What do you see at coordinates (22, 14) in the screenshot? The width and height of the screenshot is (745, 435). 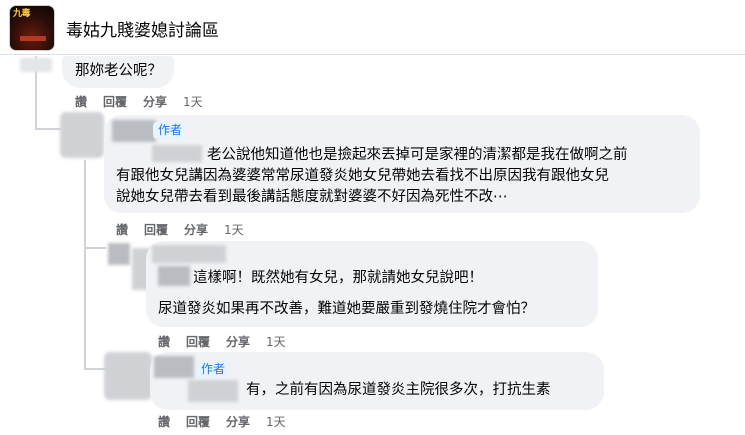 I see `group-logo-text: 九毒` at bounding box center [22, 14].